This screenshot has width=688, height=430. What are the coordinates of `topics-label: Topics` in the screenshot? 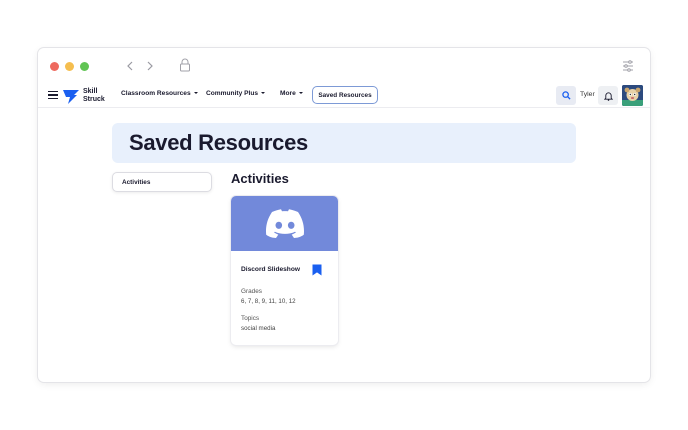 It's located at (250, 318).